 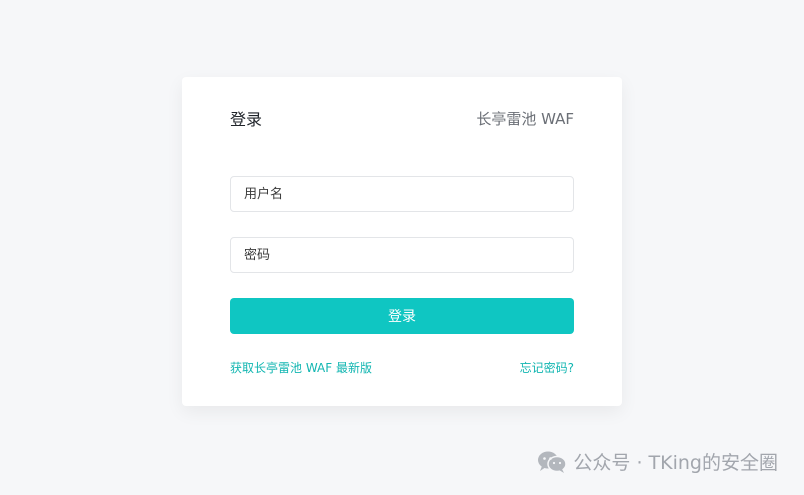 What do you see at coordinates (402, 194) in the screenshot?
I see `username-input` at bounding box center [402, 194].